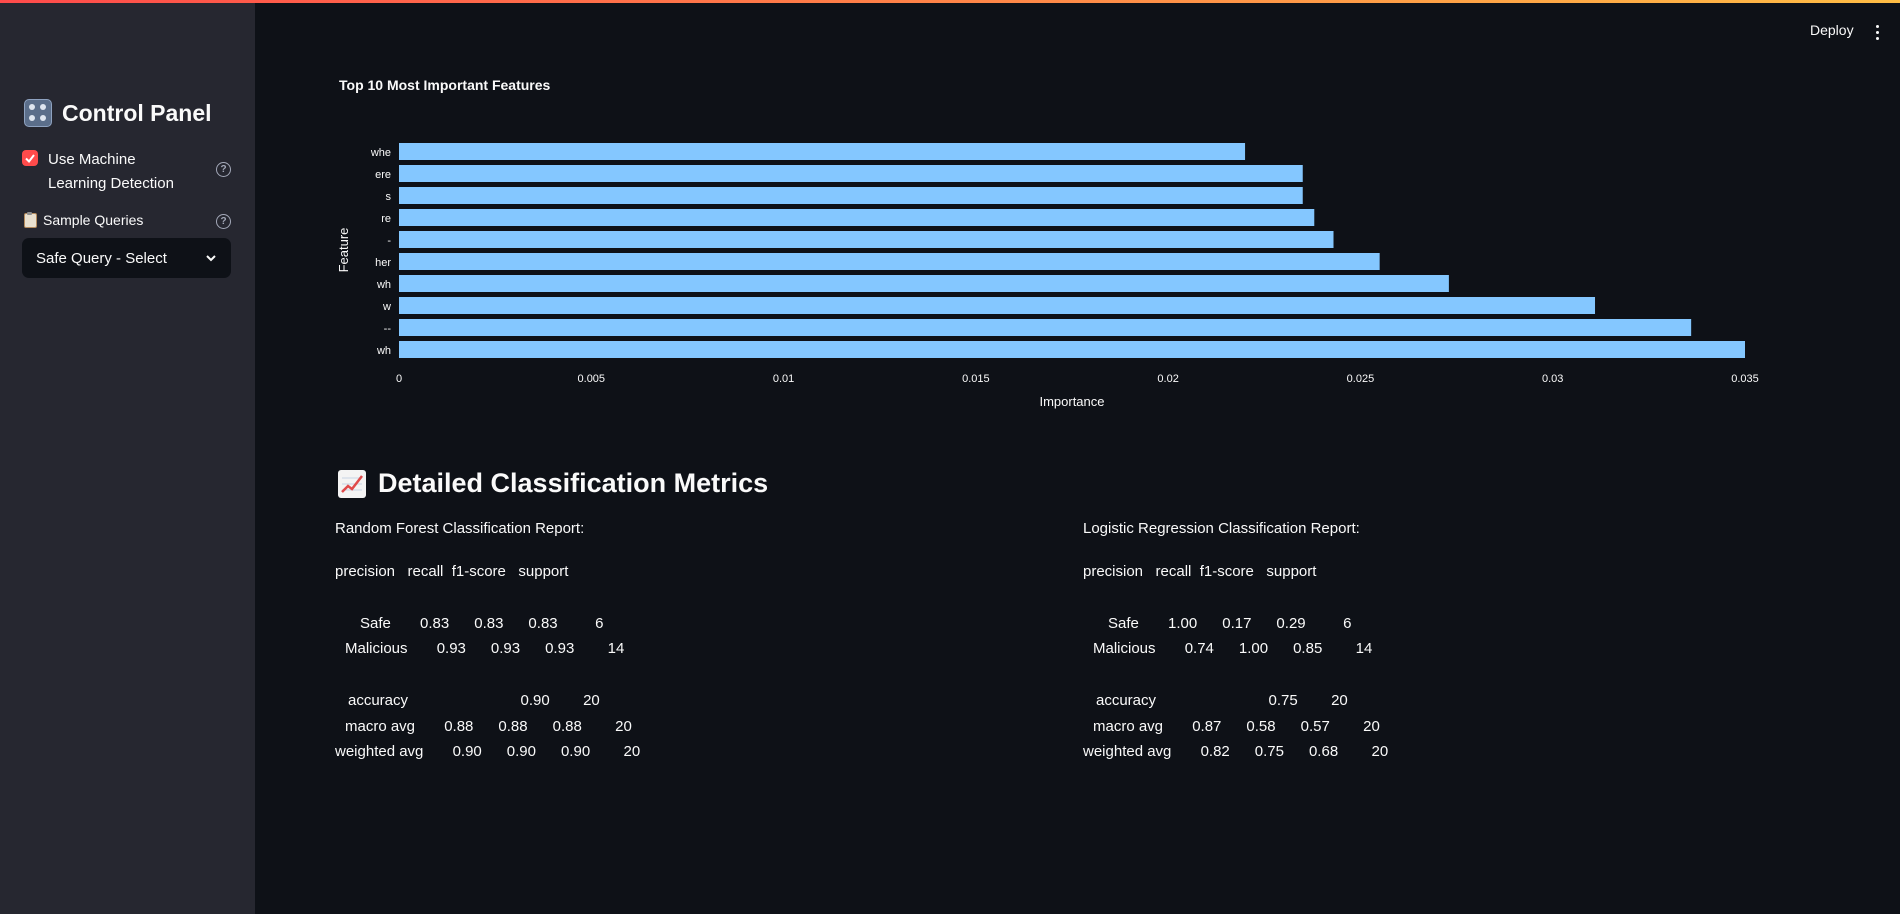 The height and width of the screenshot is (914, 1900). What do you see at coordinates (386, 219) in the screenshot?
I see `y-tick-label: re` at bounding box center [386, 219].